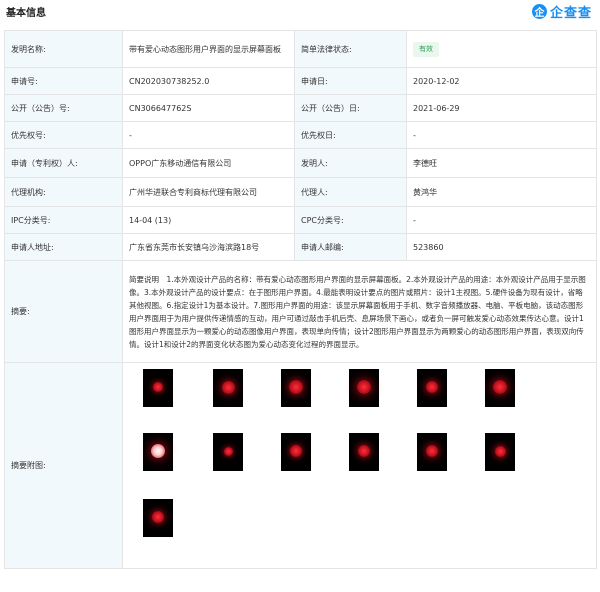  What do you see at coordinates (570, 13) in the screenshot?
I see `brand-name: 企查查` at bounding box center [570, 13].